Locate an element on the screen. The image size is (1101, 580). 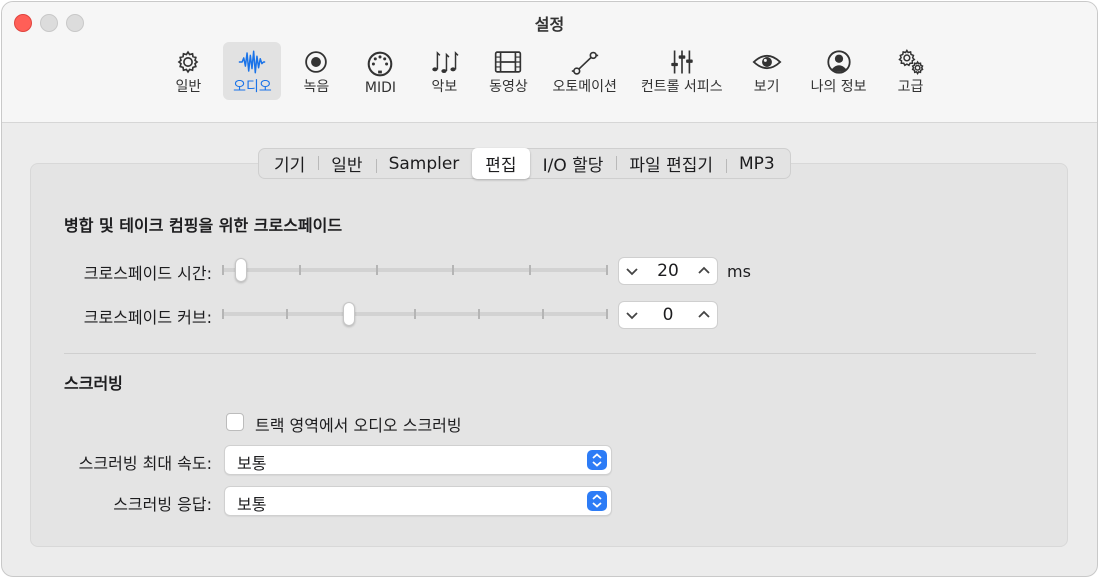
crossfade-time-slider is located at coordinates (415, 270).